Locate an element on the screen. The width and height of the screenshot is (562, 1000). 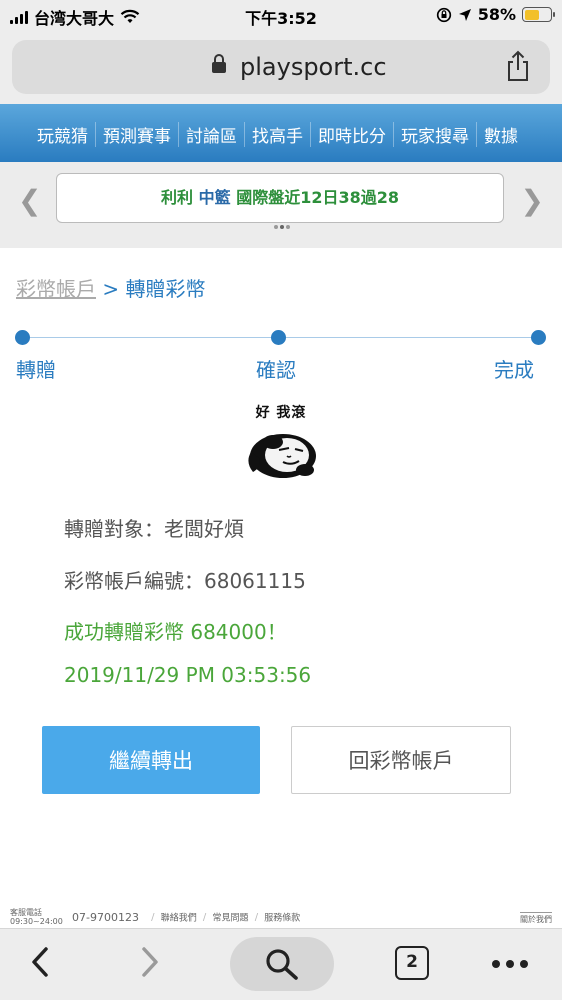
chevron-left-icon: ❮ is located at coordinates (29, 200).